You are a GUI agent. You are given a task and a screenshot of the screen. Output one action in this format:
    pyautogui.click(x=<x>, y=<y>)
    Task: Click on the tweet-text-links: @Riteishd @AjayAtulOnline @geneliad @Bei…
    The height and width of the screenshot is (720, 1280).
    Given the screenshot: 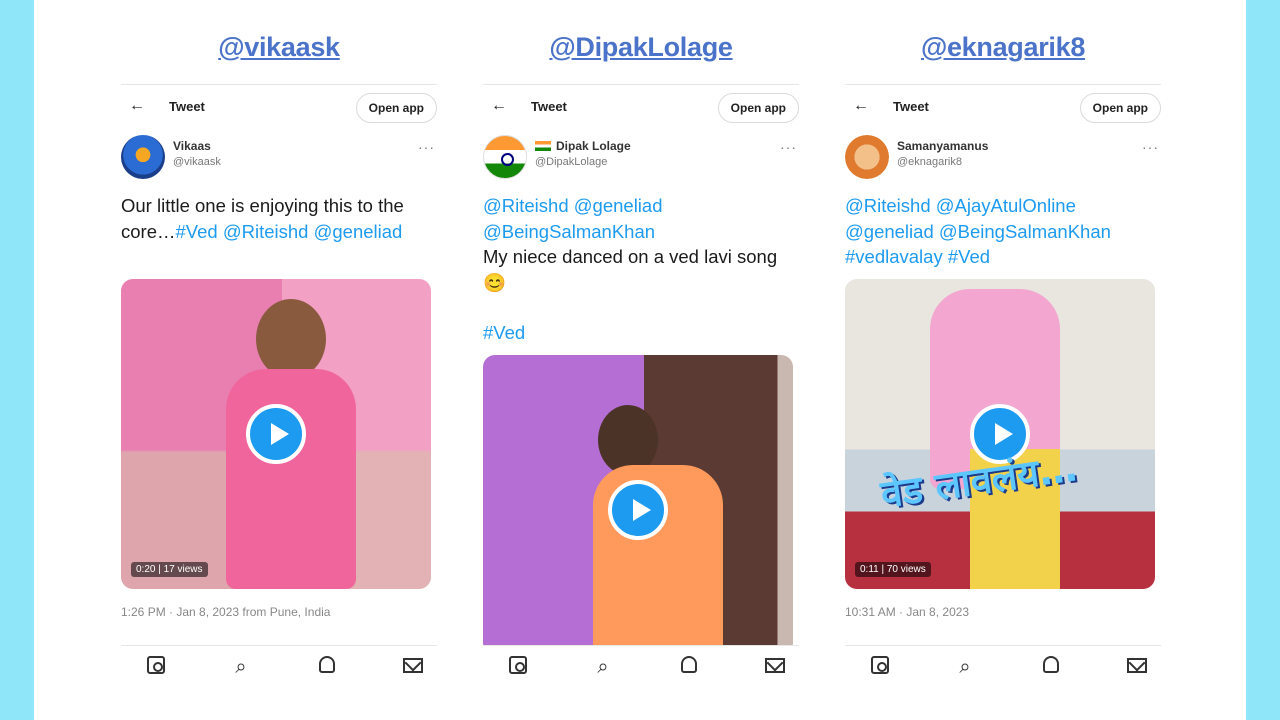 What is the action you would take?
    pyautogui.click(x=978, y=231)
    